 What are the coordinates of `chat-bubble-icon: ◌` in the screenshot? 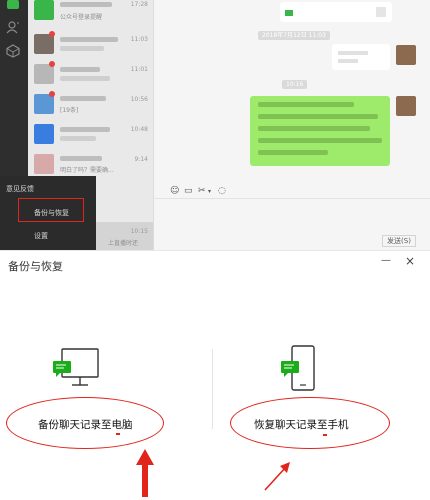 It's located at (222, 191).